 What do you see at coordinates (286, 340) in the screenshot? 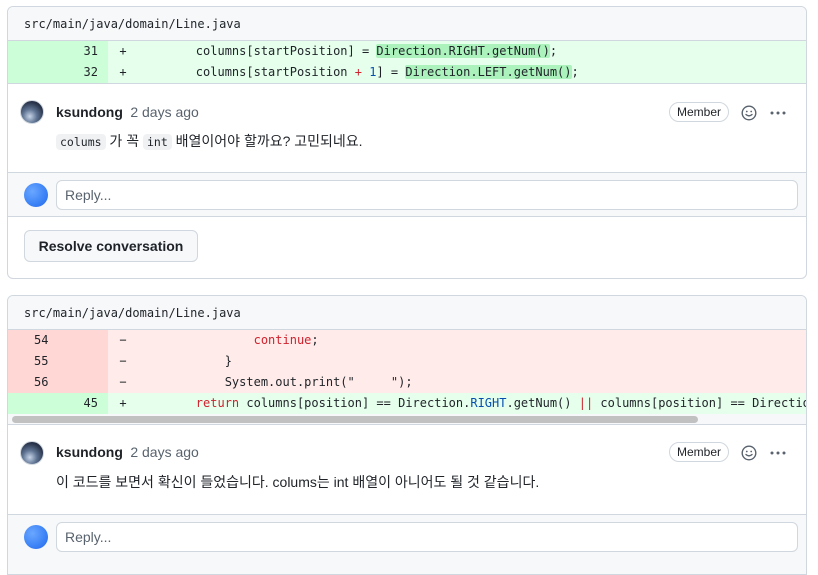
I see `code-content: continue;` at bounding box center [286, 340].